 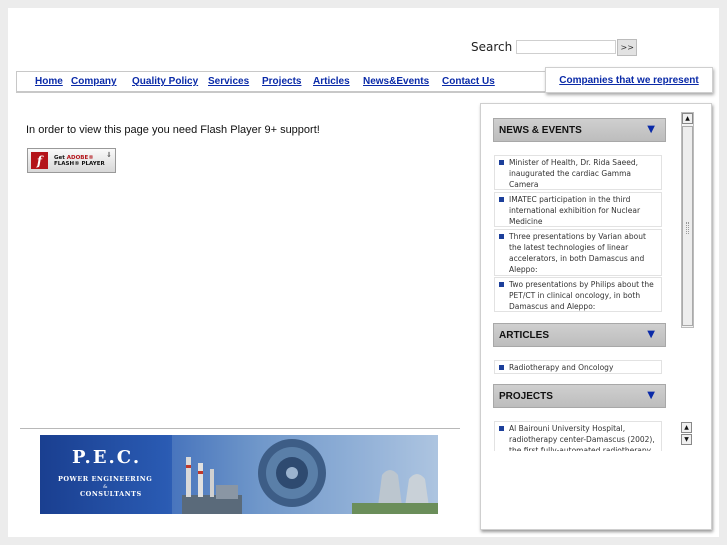 What do you see at coordinates (240, 428) in the screenshot?
I see `content-divider` at bounding box center [240, 428].